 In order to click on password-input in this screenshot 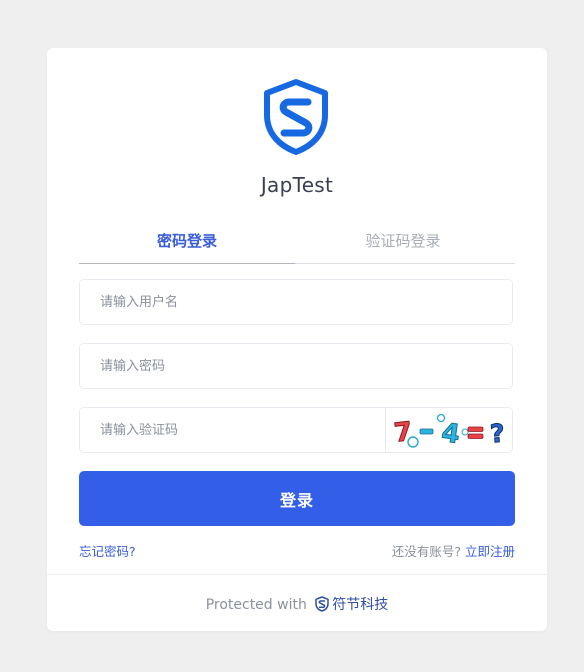, I will do `click(296, 366)`.